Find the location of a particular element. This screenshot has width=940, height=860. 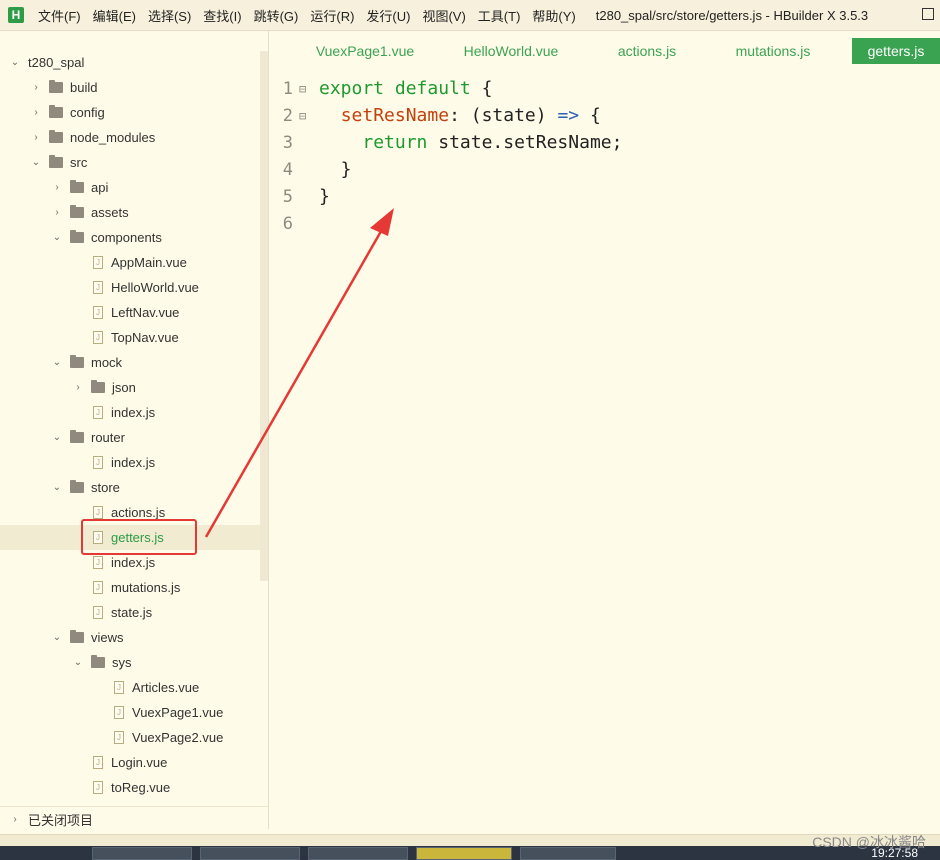

tree-folder-item: › build is located at coordinates (134, 87).